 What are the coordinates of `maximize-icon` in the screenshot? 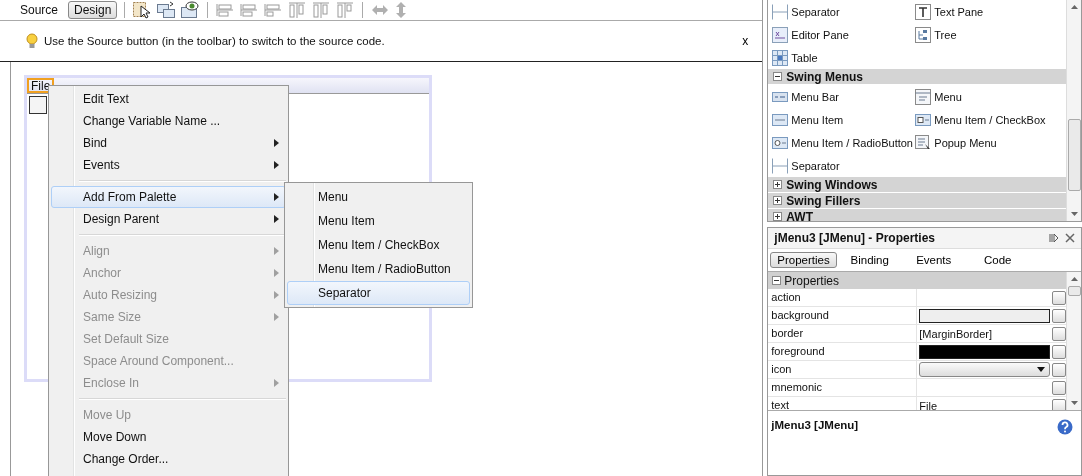 It's located at (1054, 238).